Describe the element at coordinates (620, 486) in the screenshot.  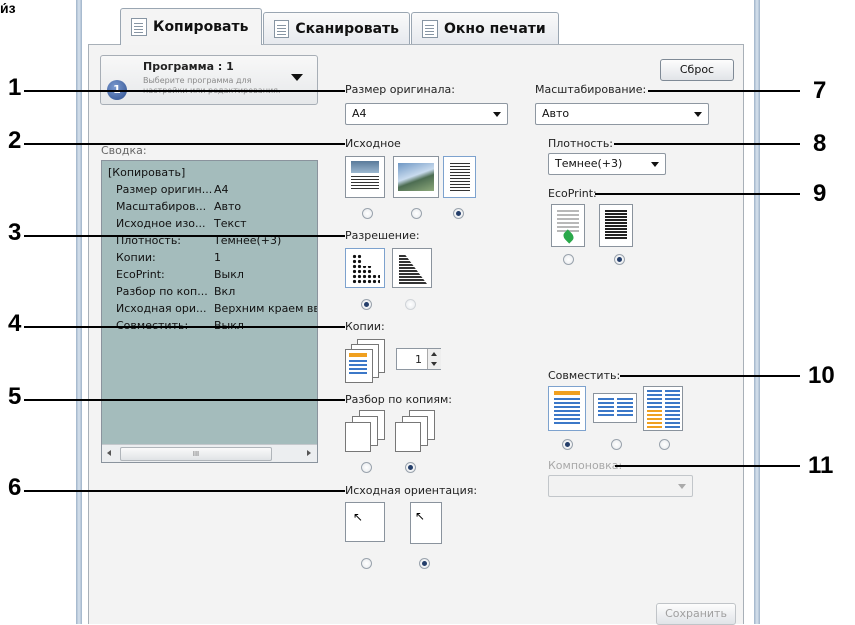
I see `layout-select` at that location.